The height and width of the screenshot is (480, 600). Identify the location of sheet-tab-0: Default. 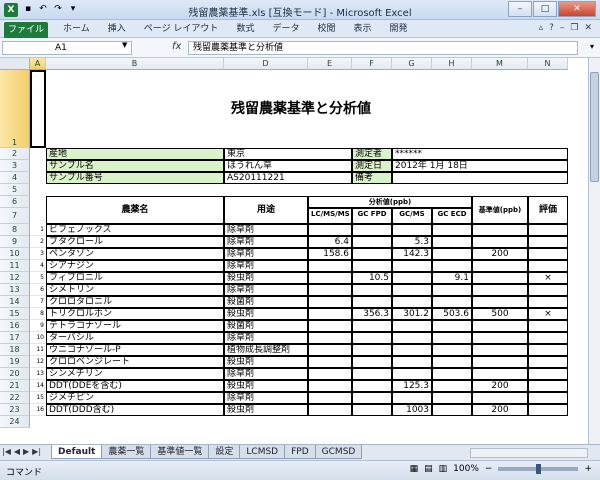
(77, 452).